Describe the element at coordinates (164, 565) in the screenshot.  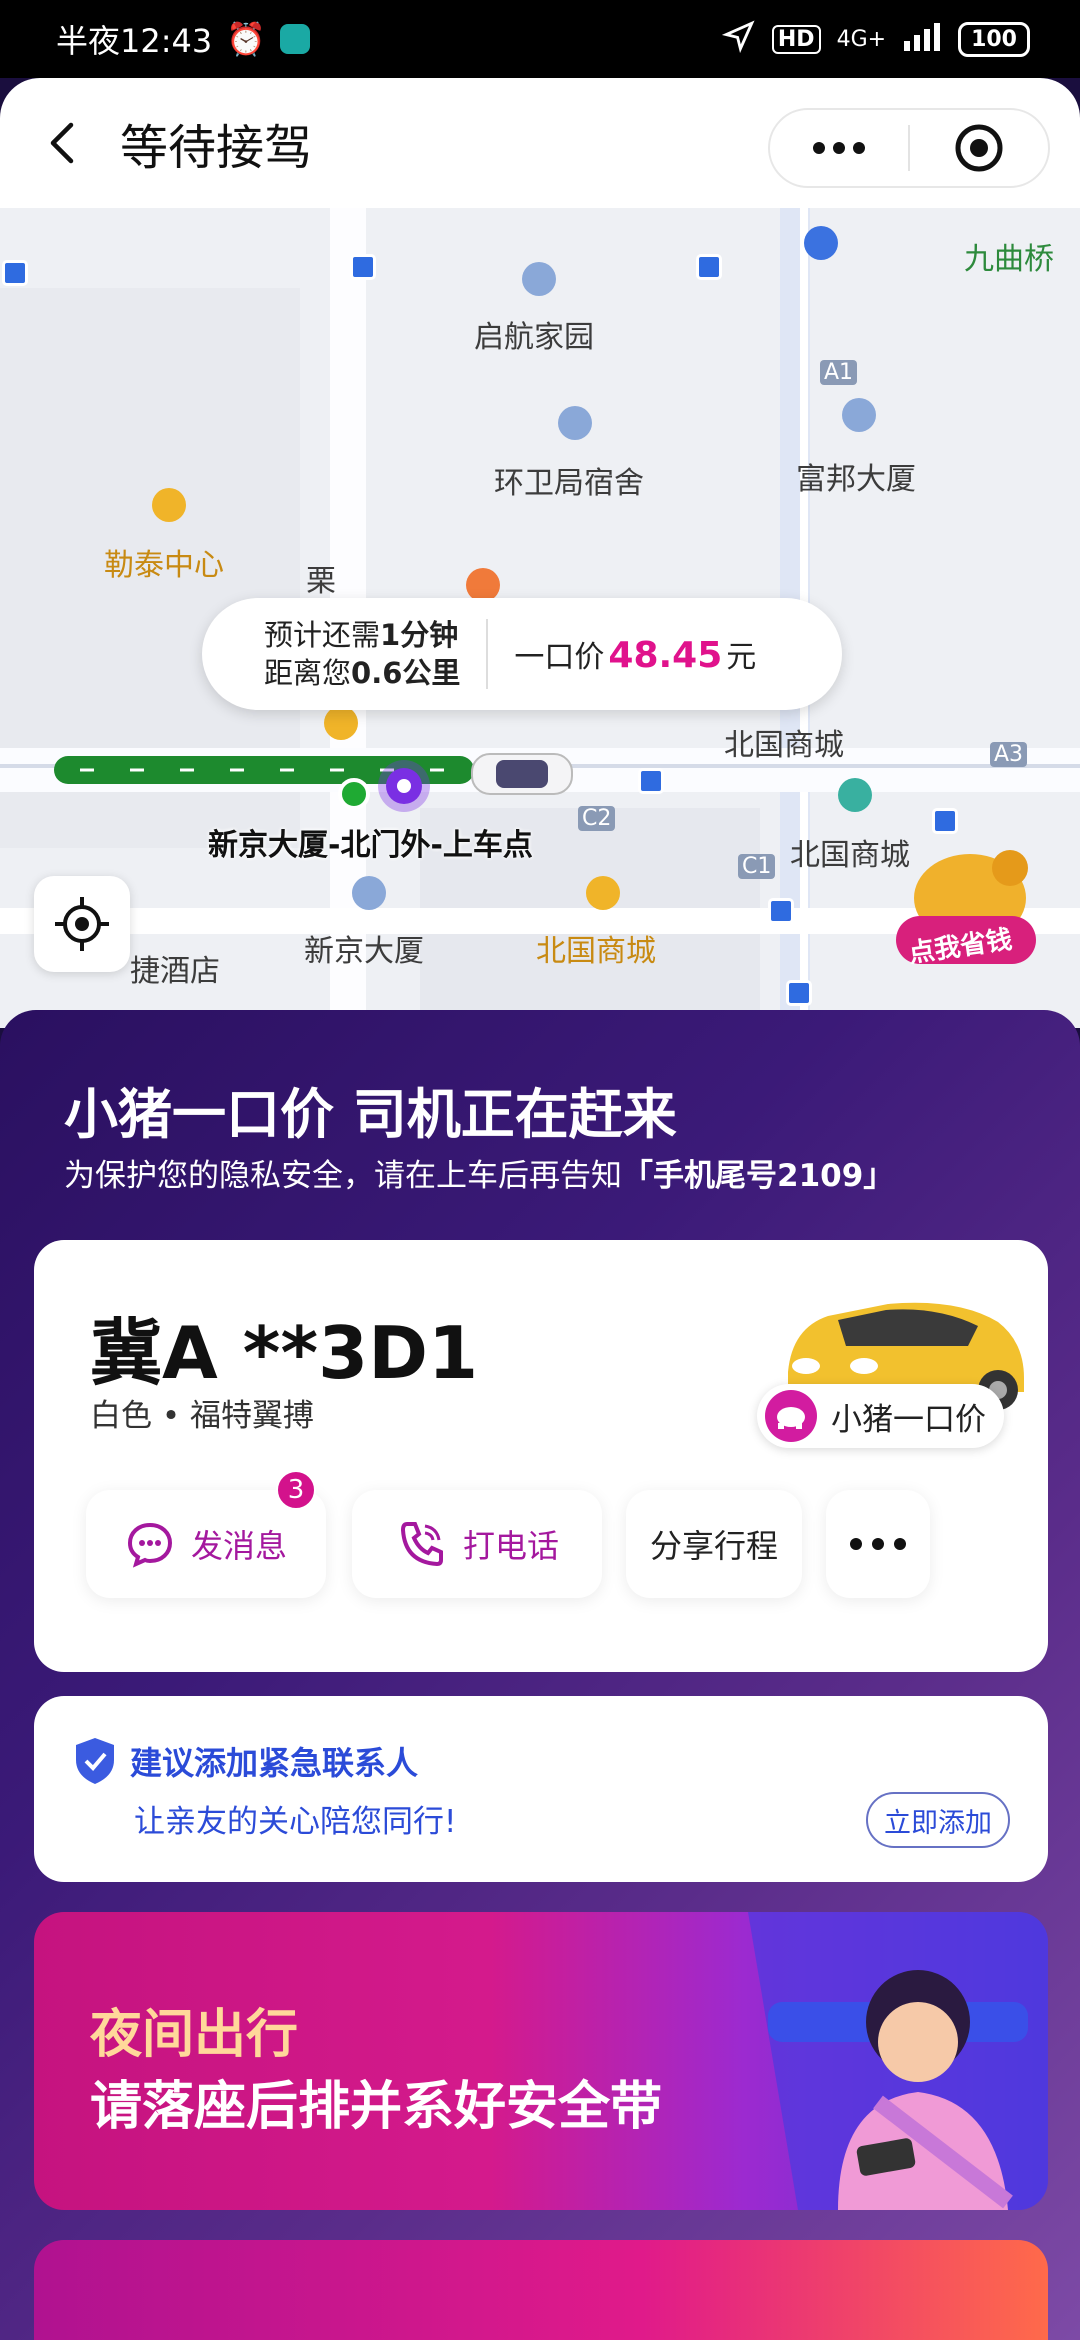
I see `map-label: 勒泰中心` at that location.